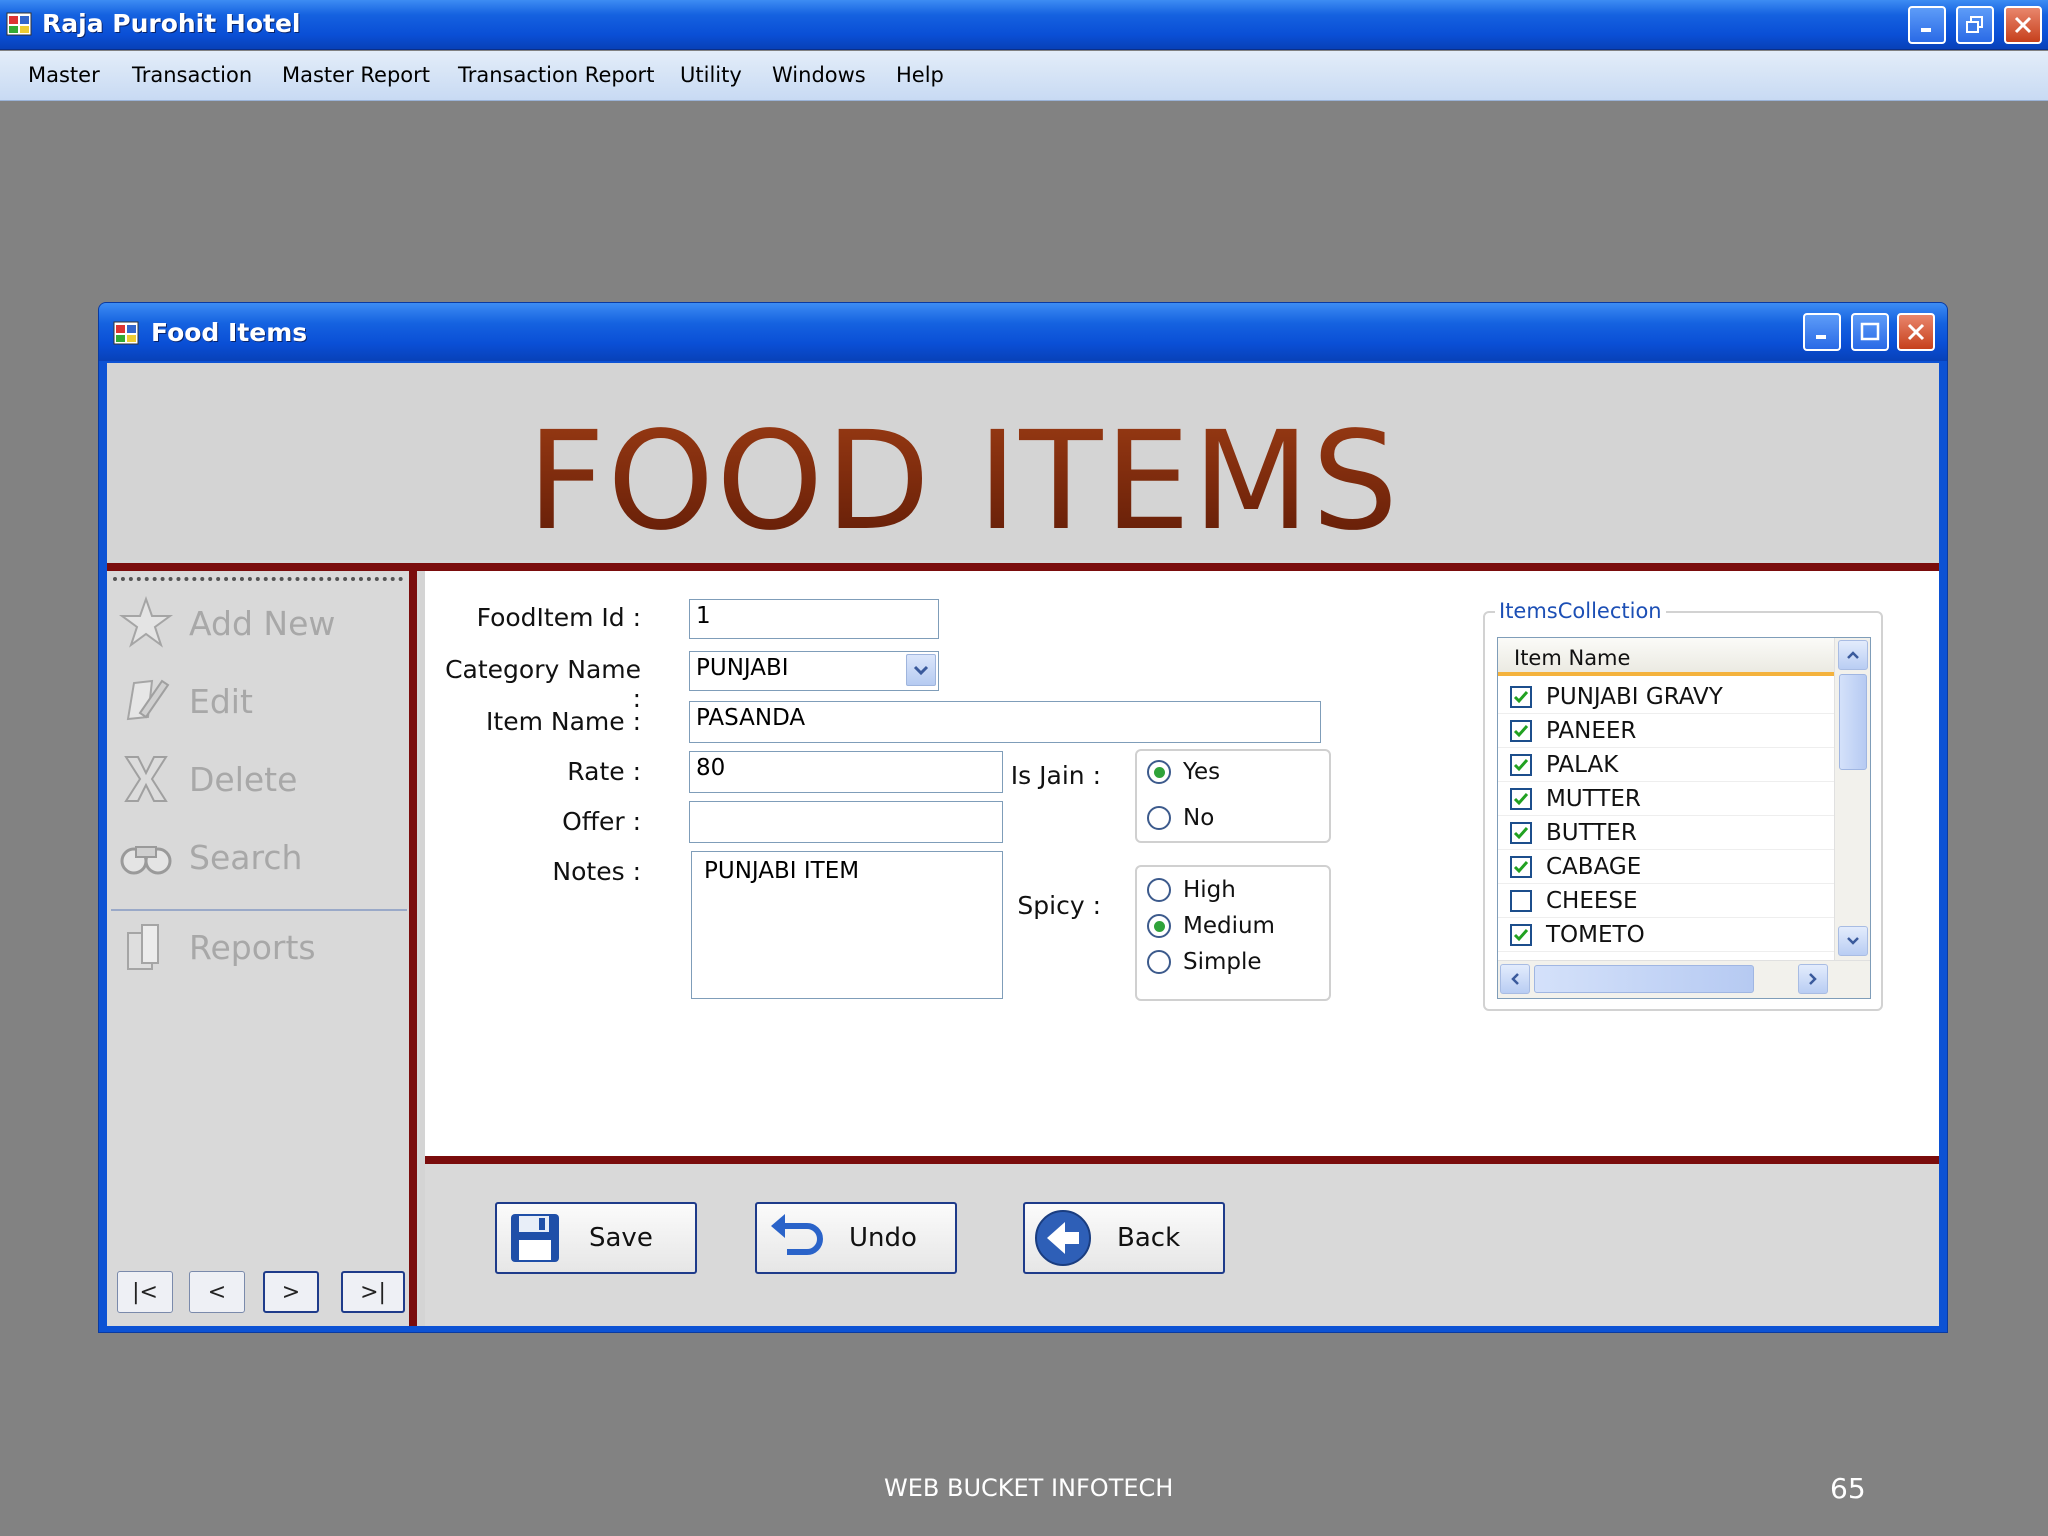 This screenshot has width=2048, height=1536. What do you see at coordinates (1813, 979) in the screenshot?
I see `scroll-right-icon` at bounding box center [1813, 979].